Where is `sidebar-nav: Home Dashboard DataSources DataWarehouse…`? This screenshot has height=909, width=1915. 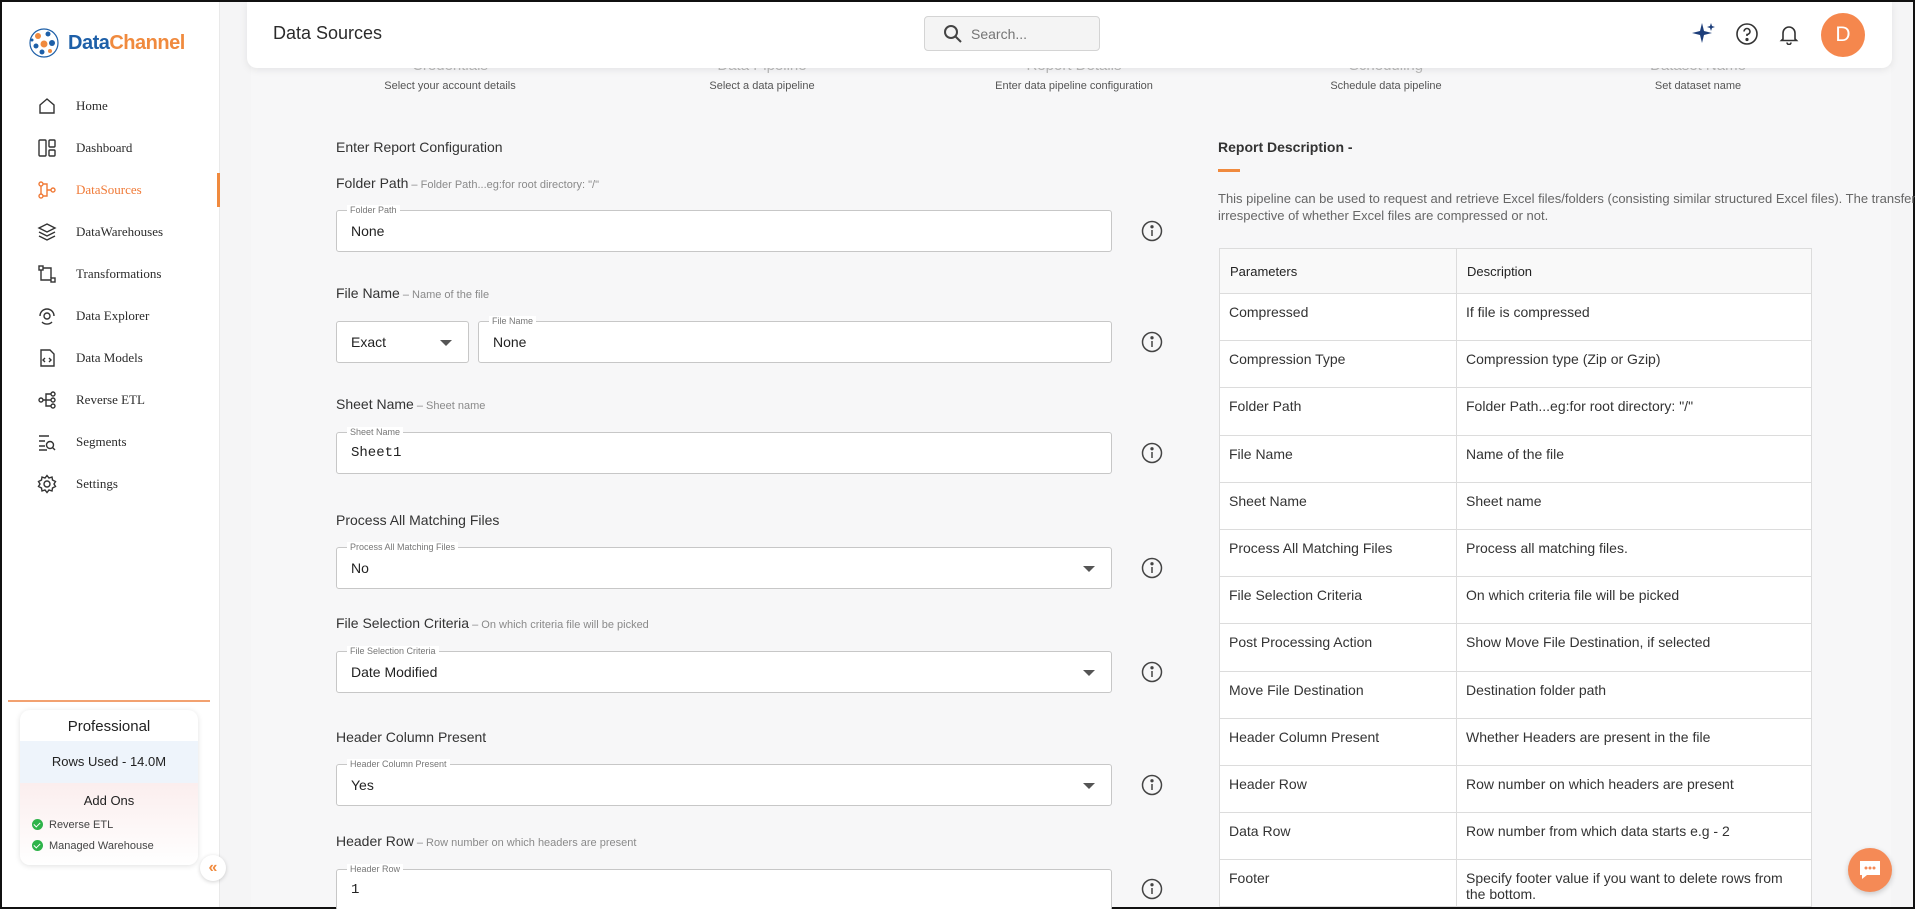
sidebar-nav: Home Dashboard DataSources DataWarehouse… is located at coordinates (111, 295).